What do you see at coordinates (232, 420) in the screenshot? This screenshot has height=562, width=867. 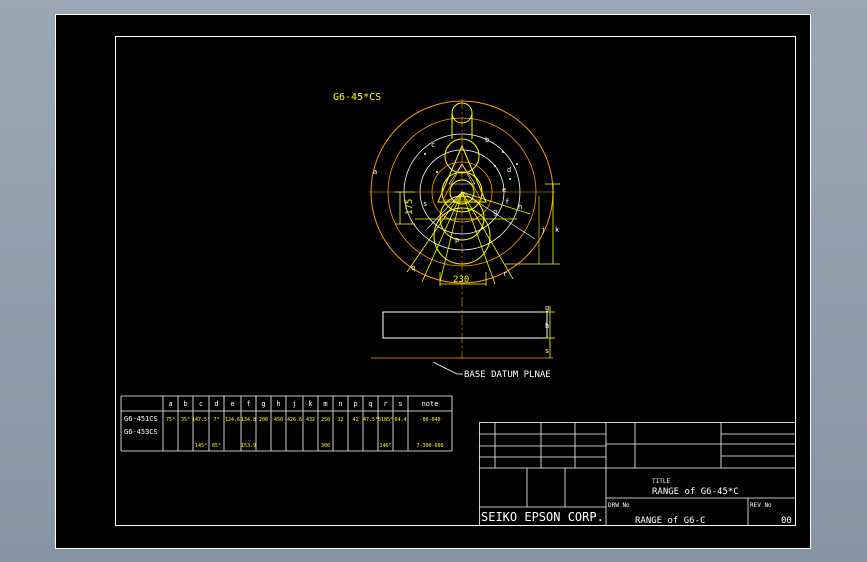 I see `table-cell: 124.6` at bounding box center [232, 420].